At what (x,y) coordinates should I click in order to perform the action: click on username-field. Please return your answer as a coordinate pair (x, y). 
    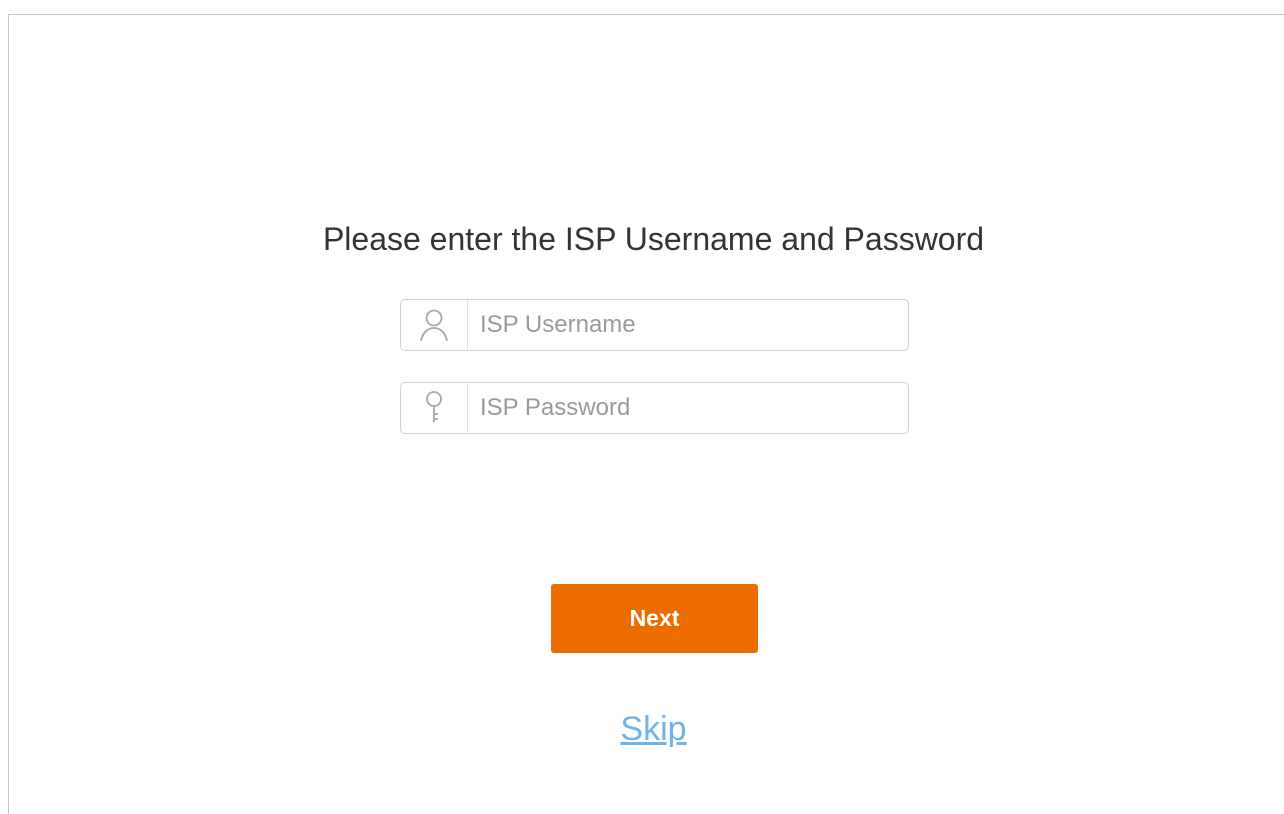
    Looking at the image, I should click on (654, 325).